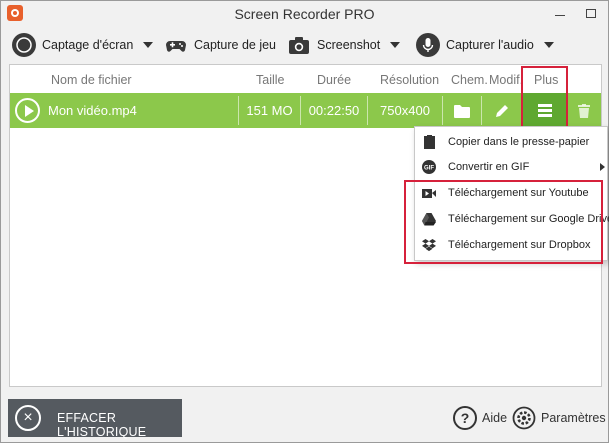  I want to click on menu-item-convert-gif: GIF Convertir en GIF, so click(511, 167).